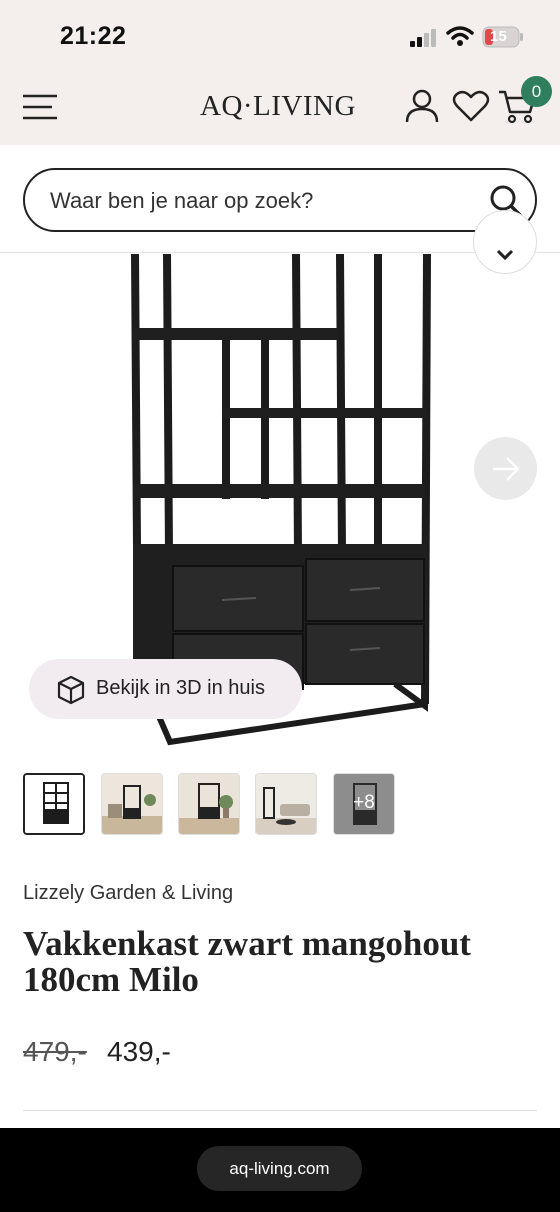 The width and height of the screenshot is (560, 1212). I want to click on search-field, so click(280, 200).